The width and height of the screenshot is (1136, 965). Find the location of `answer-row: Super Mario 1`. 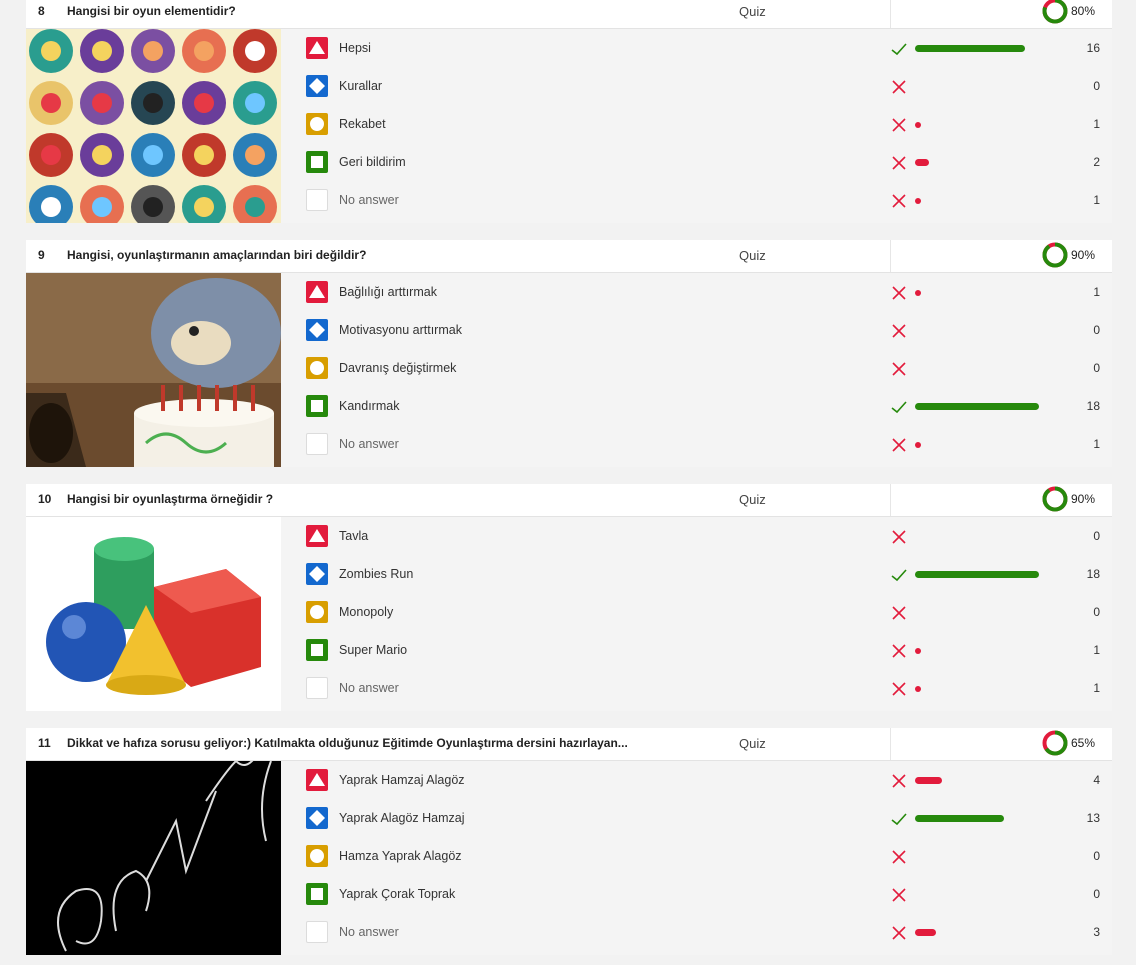

answer-row: Super Mario 1 is located at coordinates (702, 650).